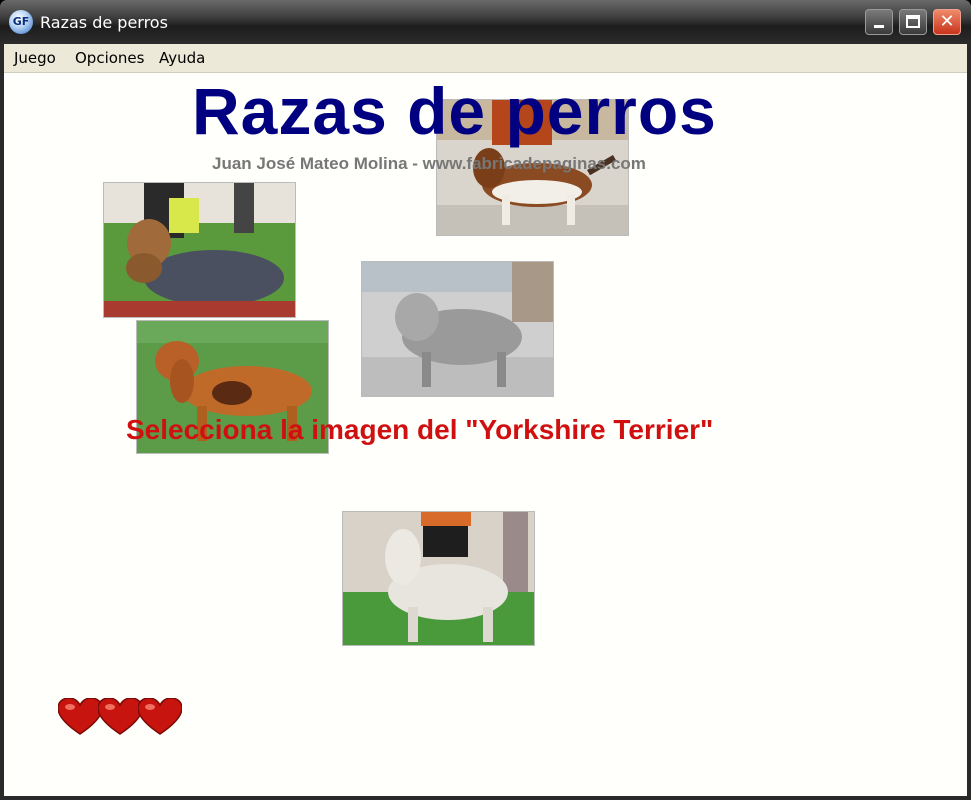 This screenshot has width=971, height=800. Describe the element at coordinates (454, 111) in the screenshot. I see `game-heading: Razas de perros` at that location.